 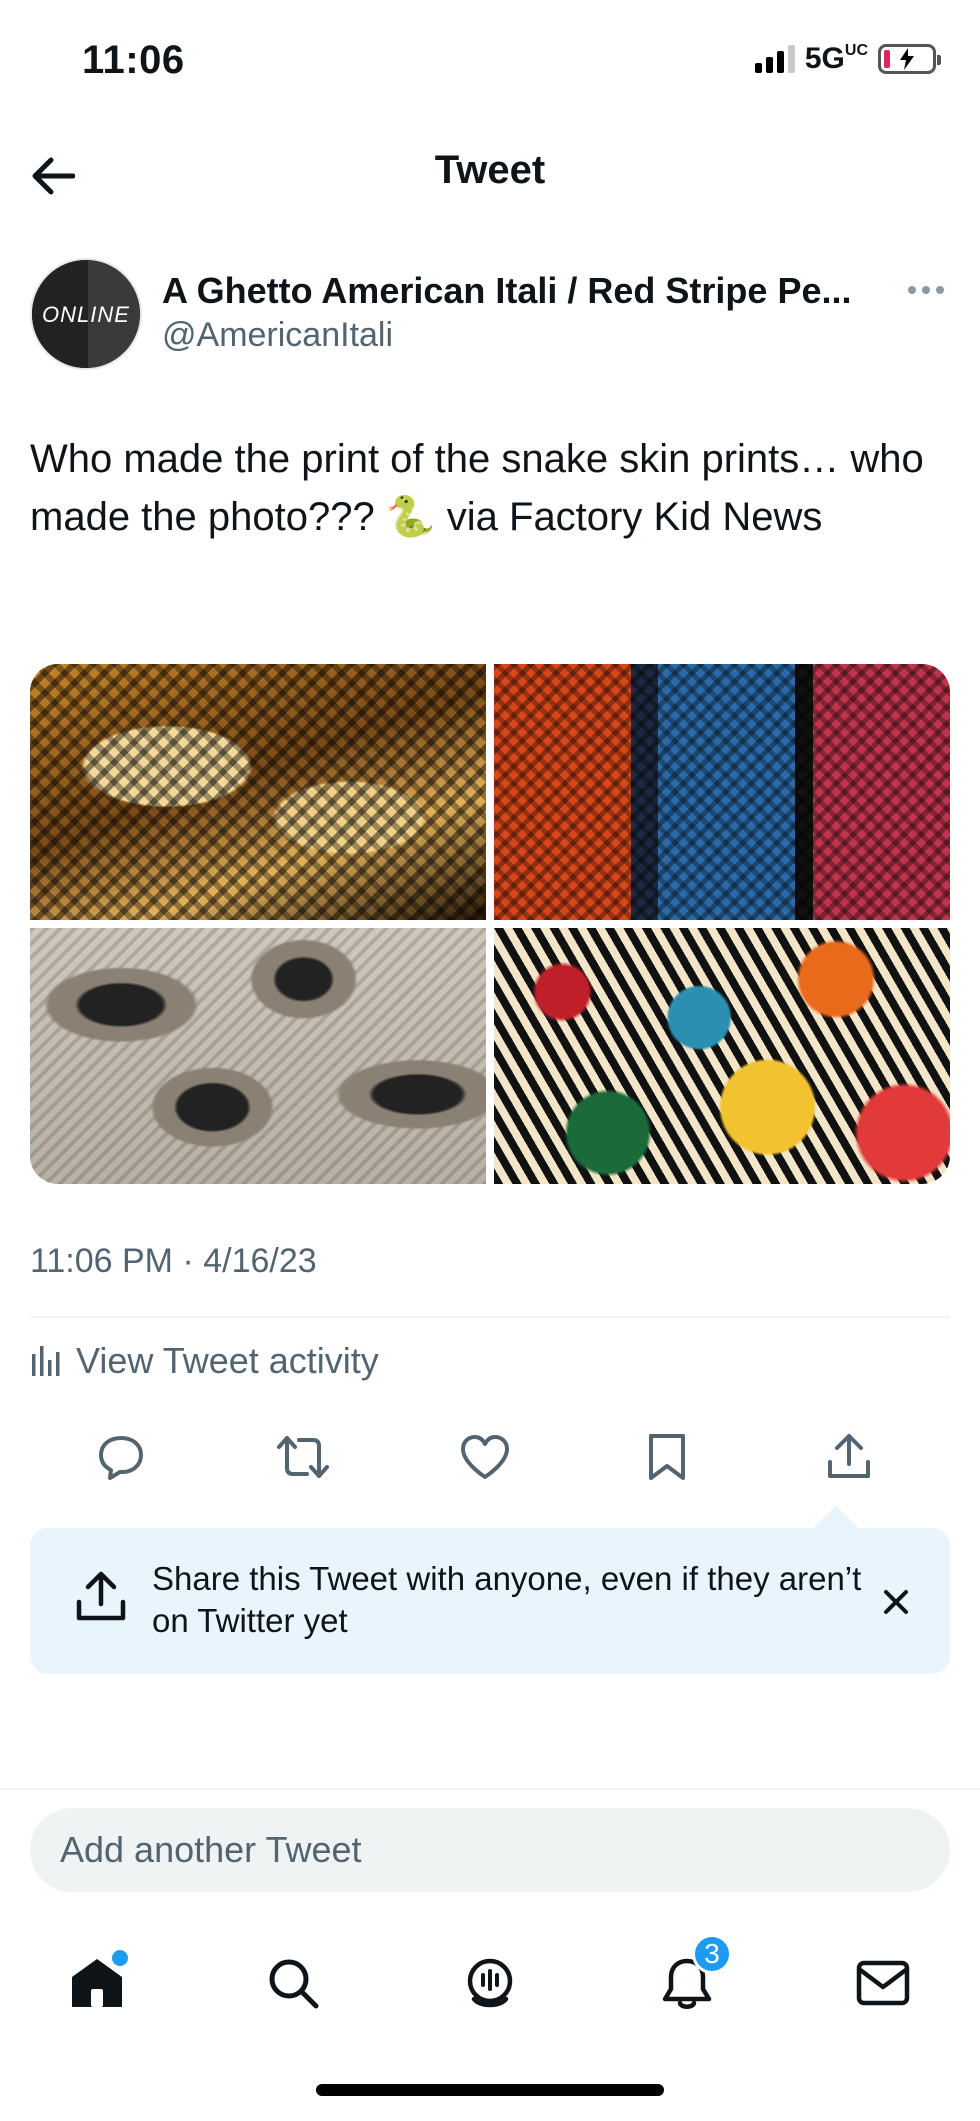 I want to click on notifications-badge: 3, so click(x=712, y=1954).